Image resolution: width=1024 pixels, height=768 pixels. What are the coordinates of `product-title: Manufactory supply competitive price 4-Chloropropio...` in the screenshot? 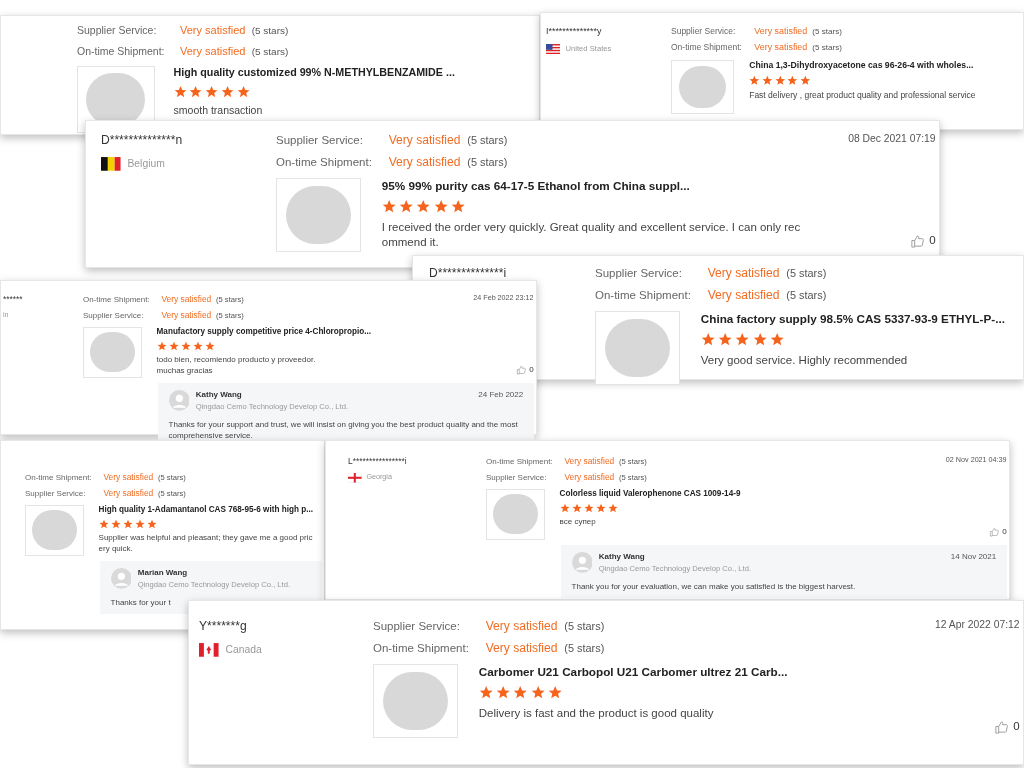 It's located at (263, 332).